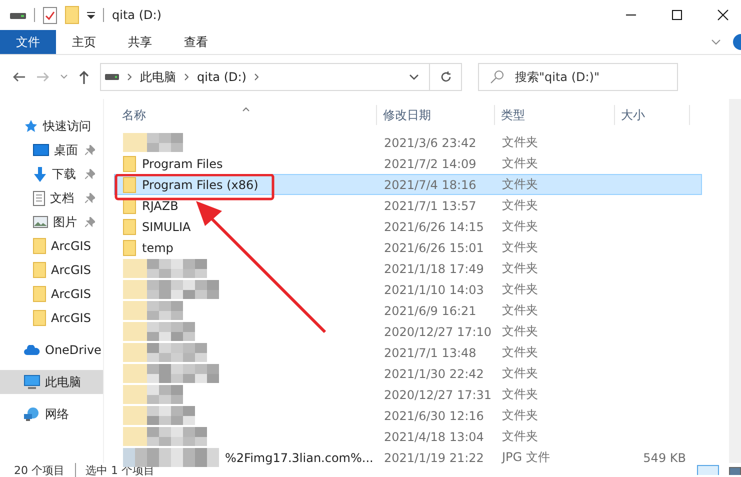  I want to click on address-bar: 此电脑 qita (D:), so click(265, 77).